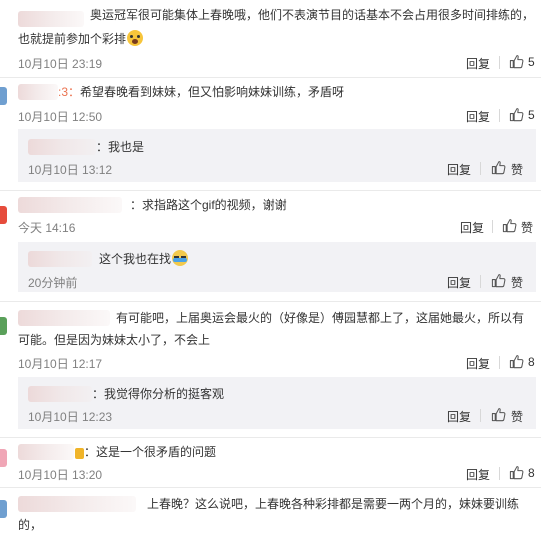 Image resolution: width=541 pixels, height=536 pixels. Describe the element at coordinates (30, 525) in the screenshot. I see `comment-text: 的，` at that location.